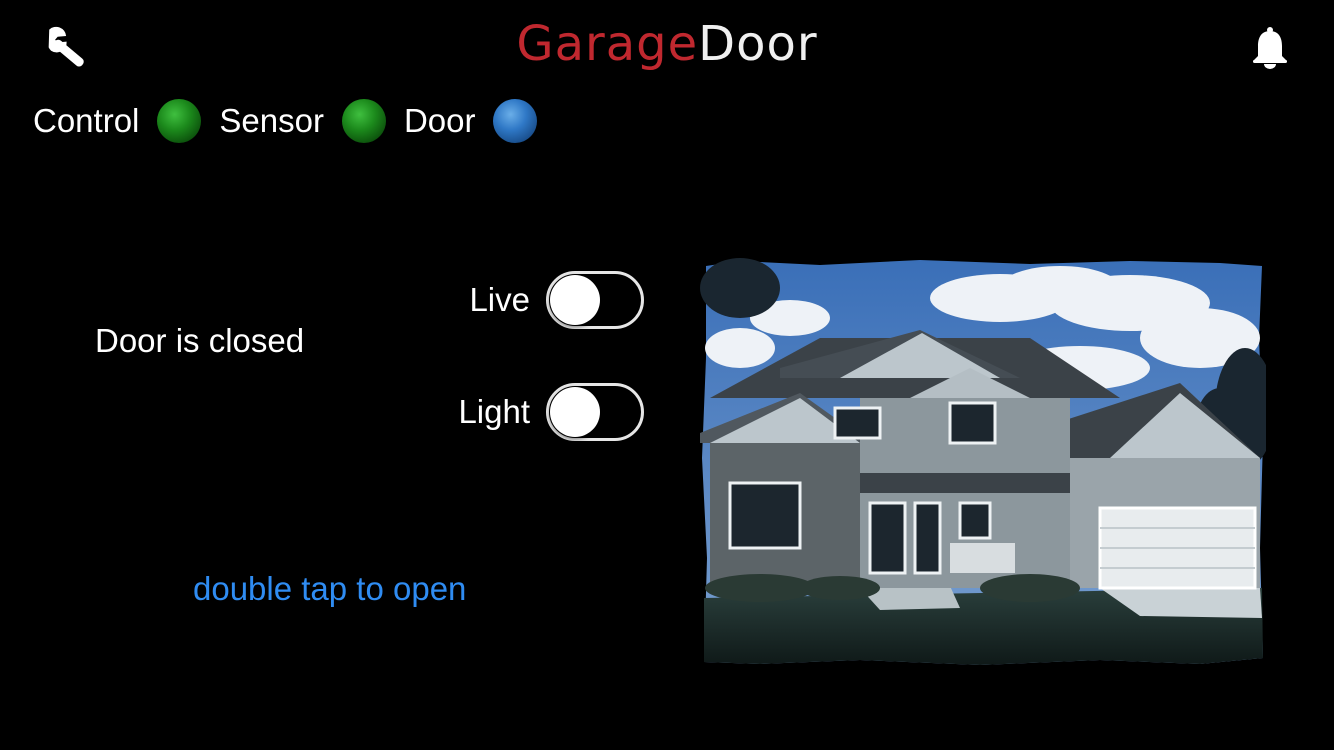  I want to click on live-toggle-switch, so click(595, 300).